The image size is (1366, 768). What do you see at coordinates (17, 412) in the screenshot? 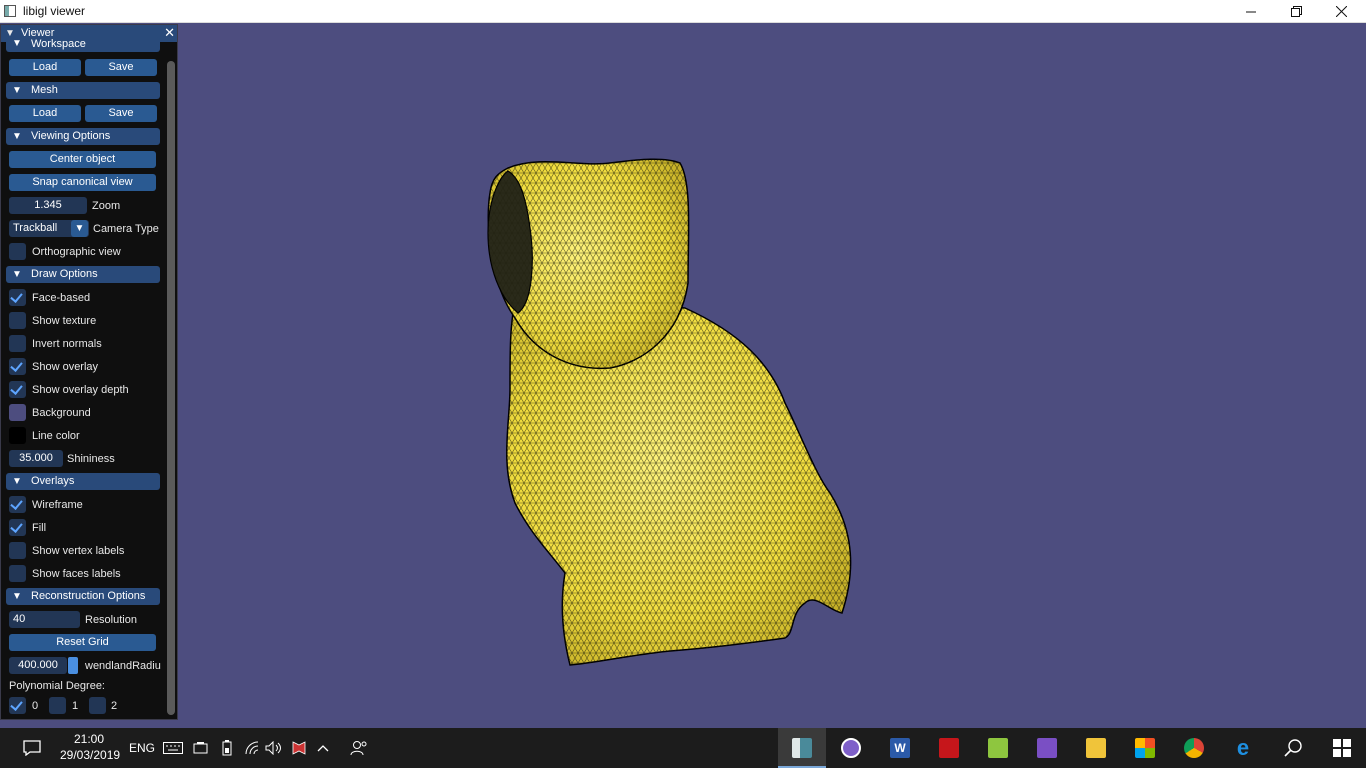
I see `background-color-swatch` at bounding box center [17, 412].